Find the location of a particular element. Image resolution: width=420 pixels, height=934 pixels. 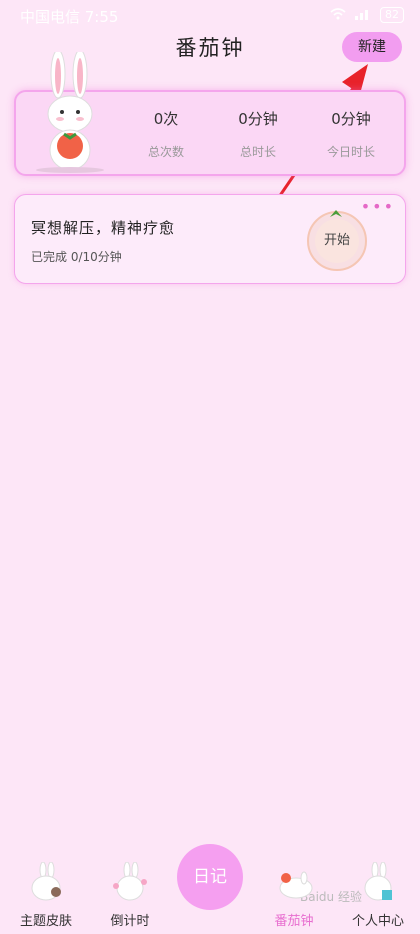

nav-profile: 个人中心 is located at coordinates (378, 895).